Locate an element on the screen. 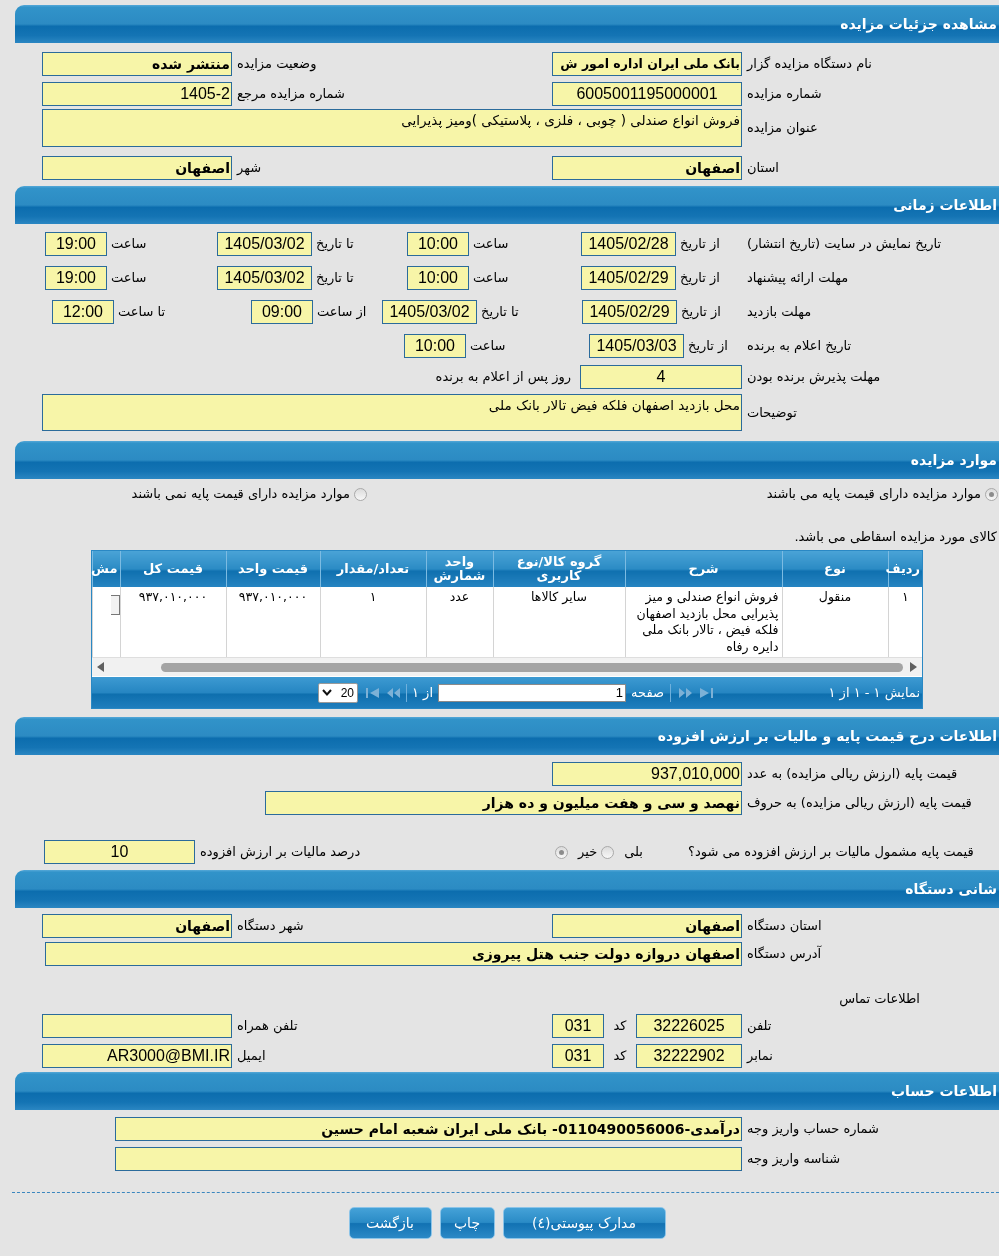 This screenshot has height=1256, width=999. field-label: استان is located at coordinates (763, 168).